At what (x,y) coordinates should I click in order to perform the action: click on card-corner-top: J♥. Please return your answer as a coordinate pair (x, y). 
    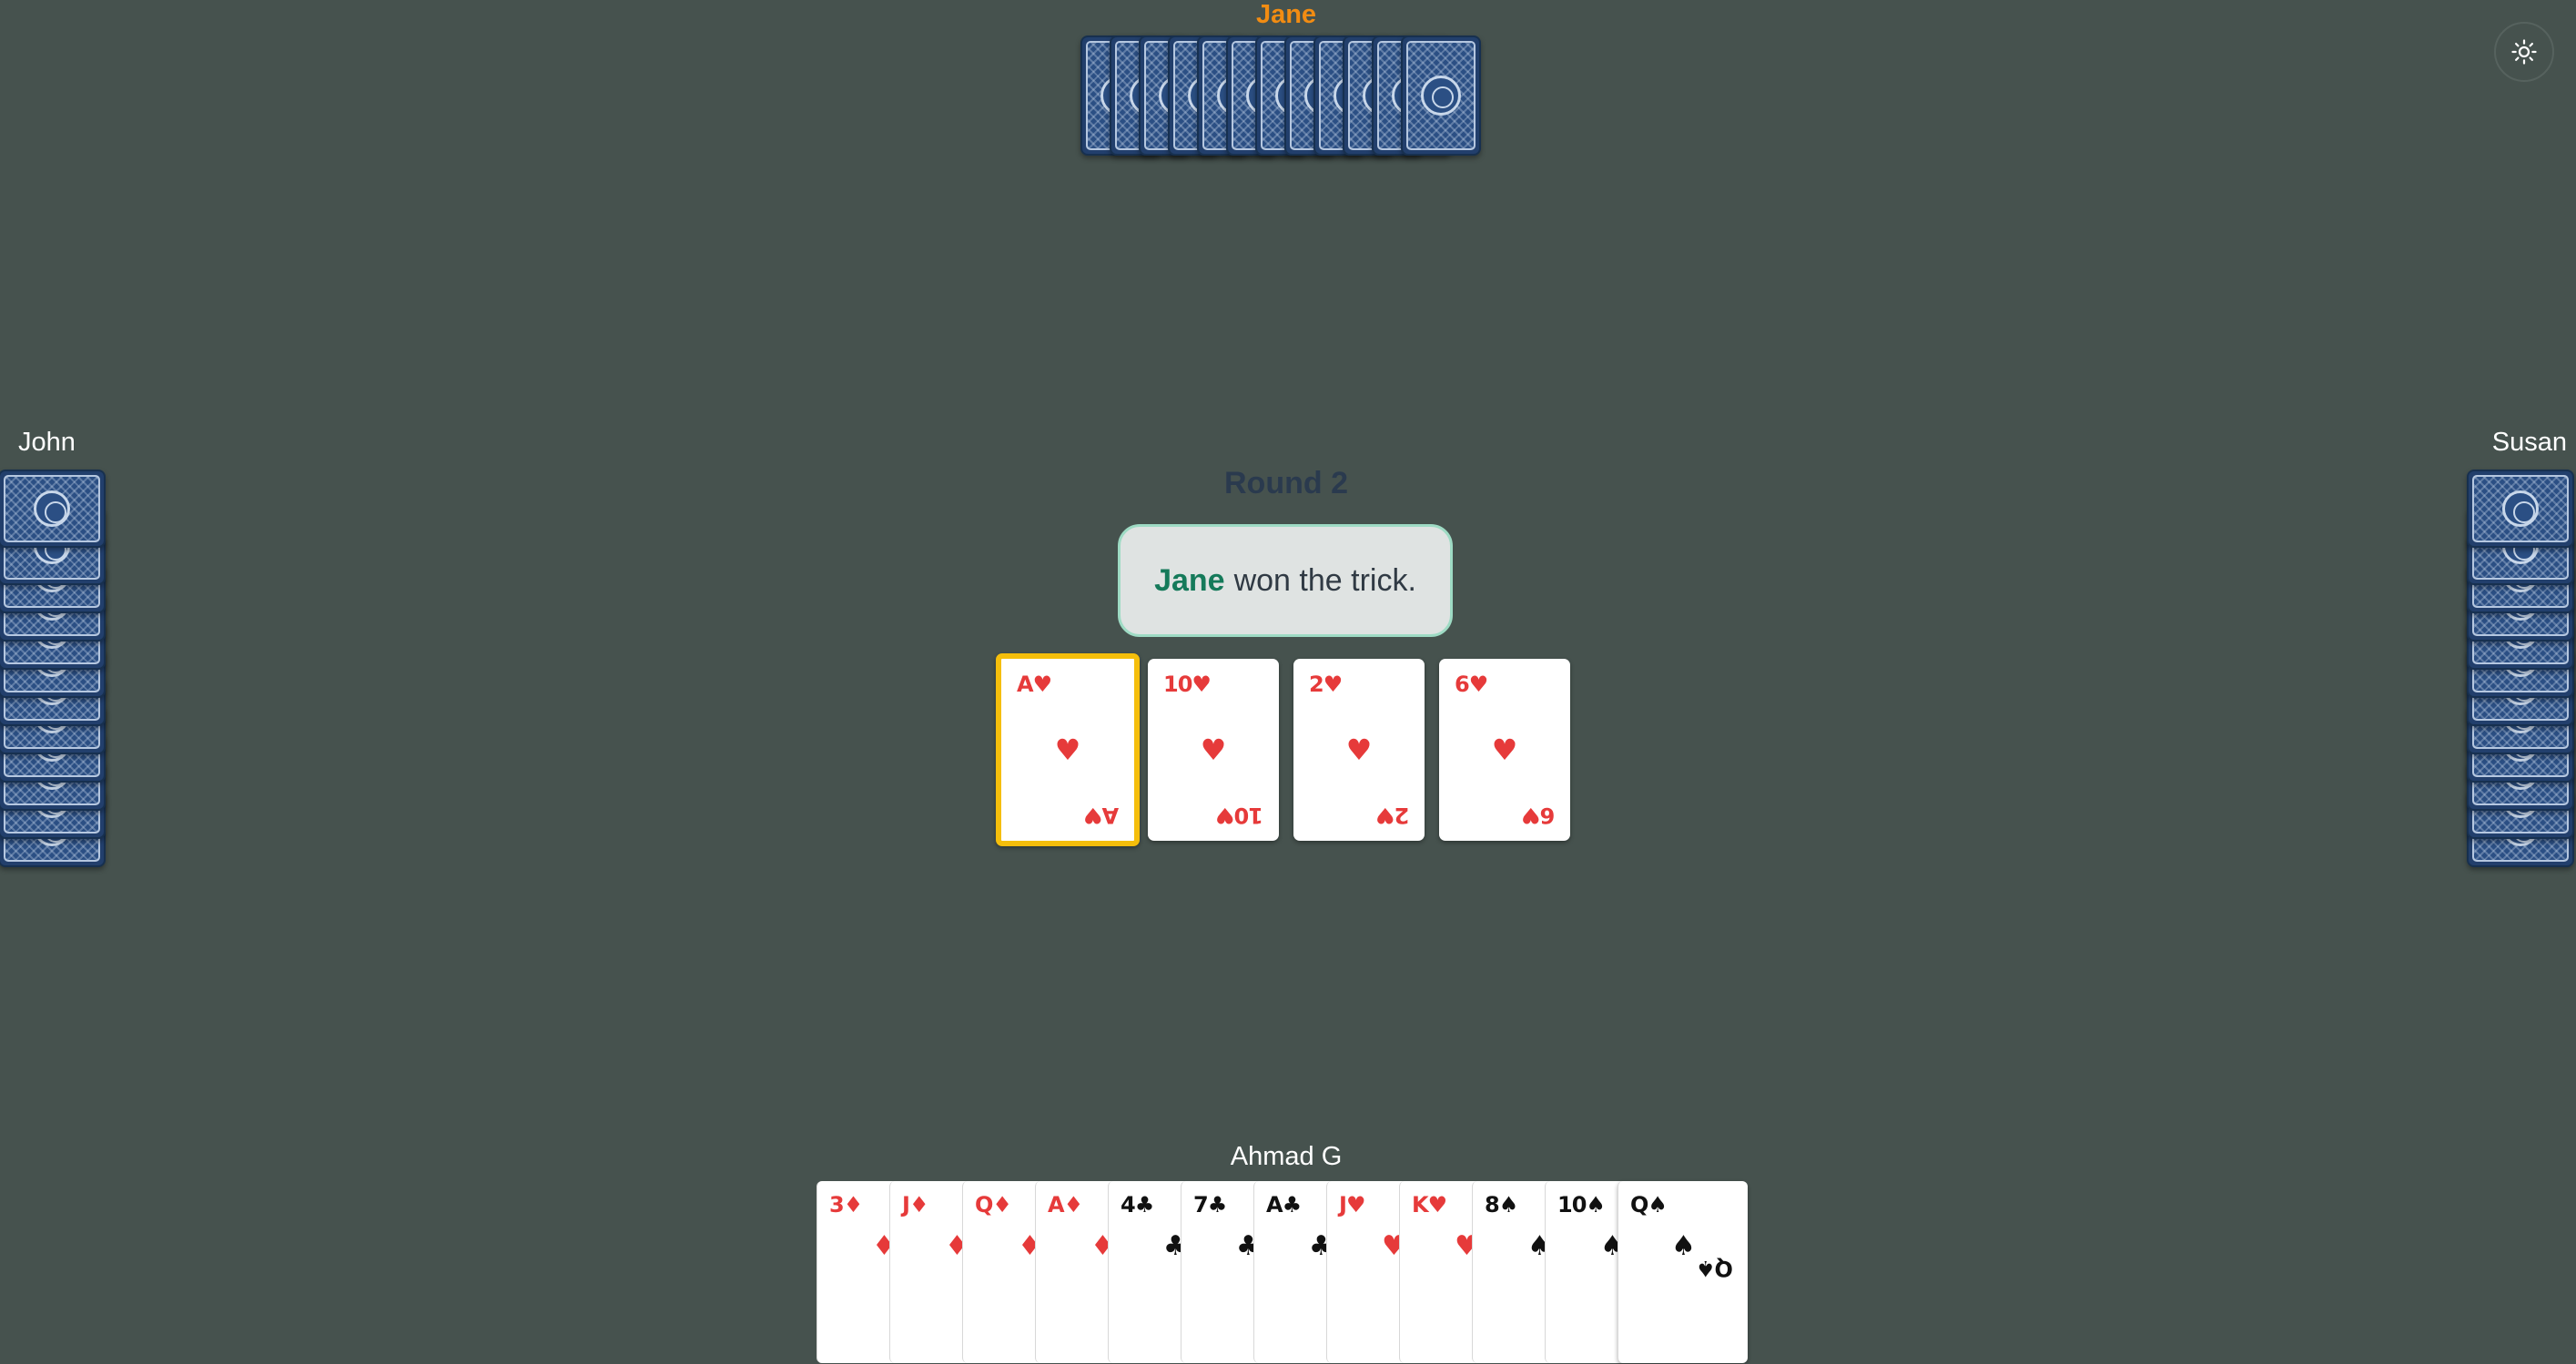
    Looking at the image, I should click on (1352, 1204).